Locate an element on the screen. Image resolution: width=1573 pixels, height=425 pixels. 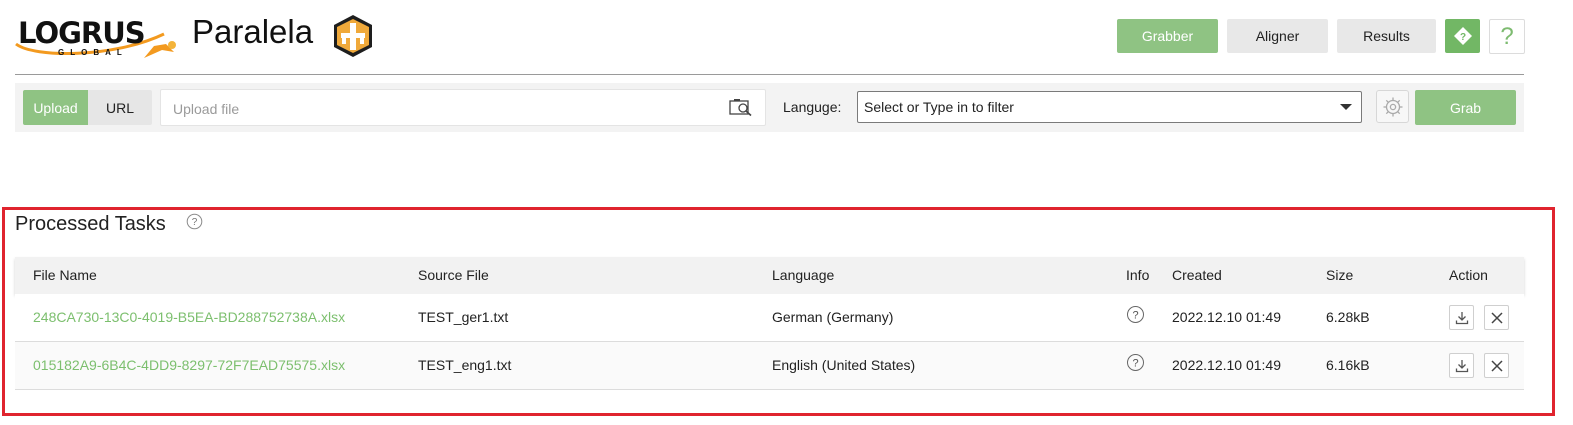
upload-file-input is located at coordinates (443, 108).